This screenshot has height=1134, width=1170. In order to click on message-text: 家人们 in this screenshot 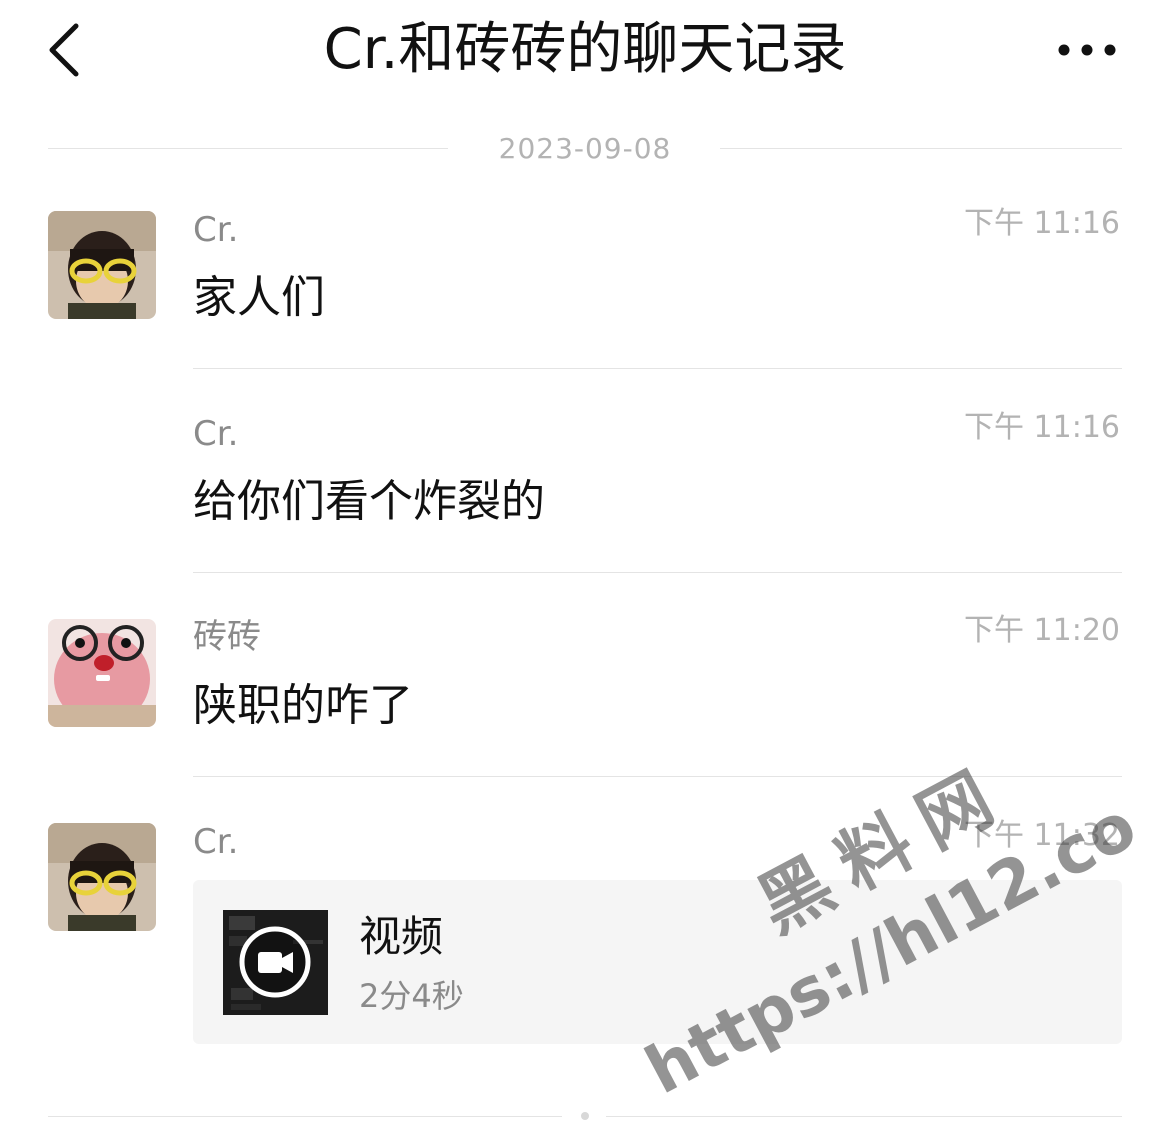, I will do `click(259, 297)`.